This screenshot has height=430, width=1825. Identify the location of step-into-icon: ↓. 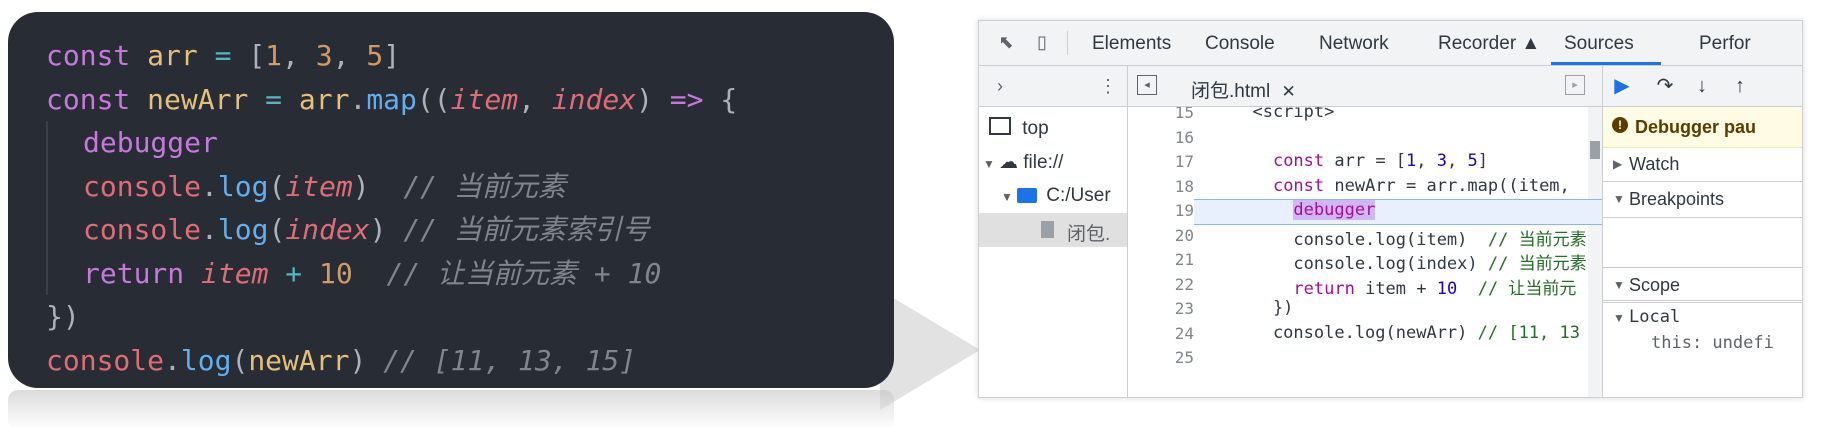
(1702, 86).